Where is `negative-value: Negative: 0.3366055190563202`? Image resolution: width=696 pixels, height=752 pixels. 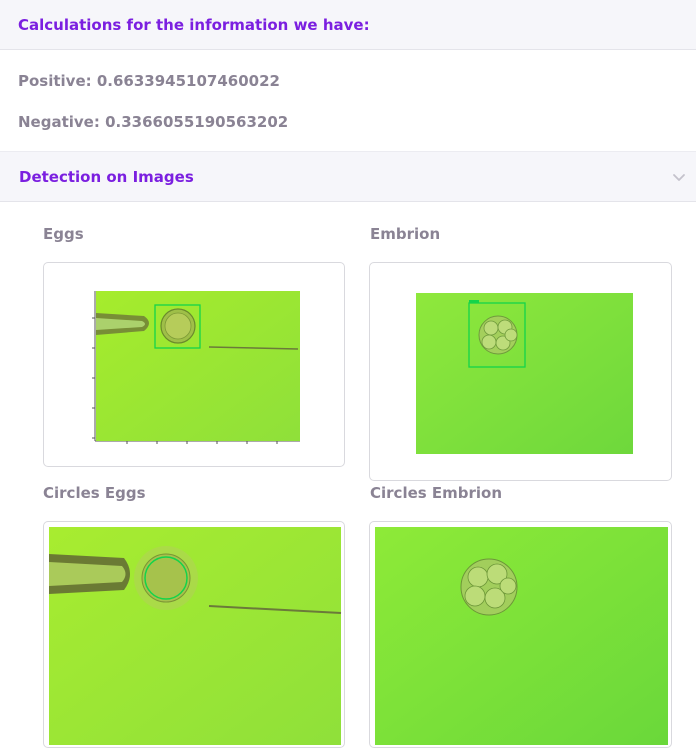 negative-value: Negative: 0.3366055190563202 is located at coordinates (153, 122).